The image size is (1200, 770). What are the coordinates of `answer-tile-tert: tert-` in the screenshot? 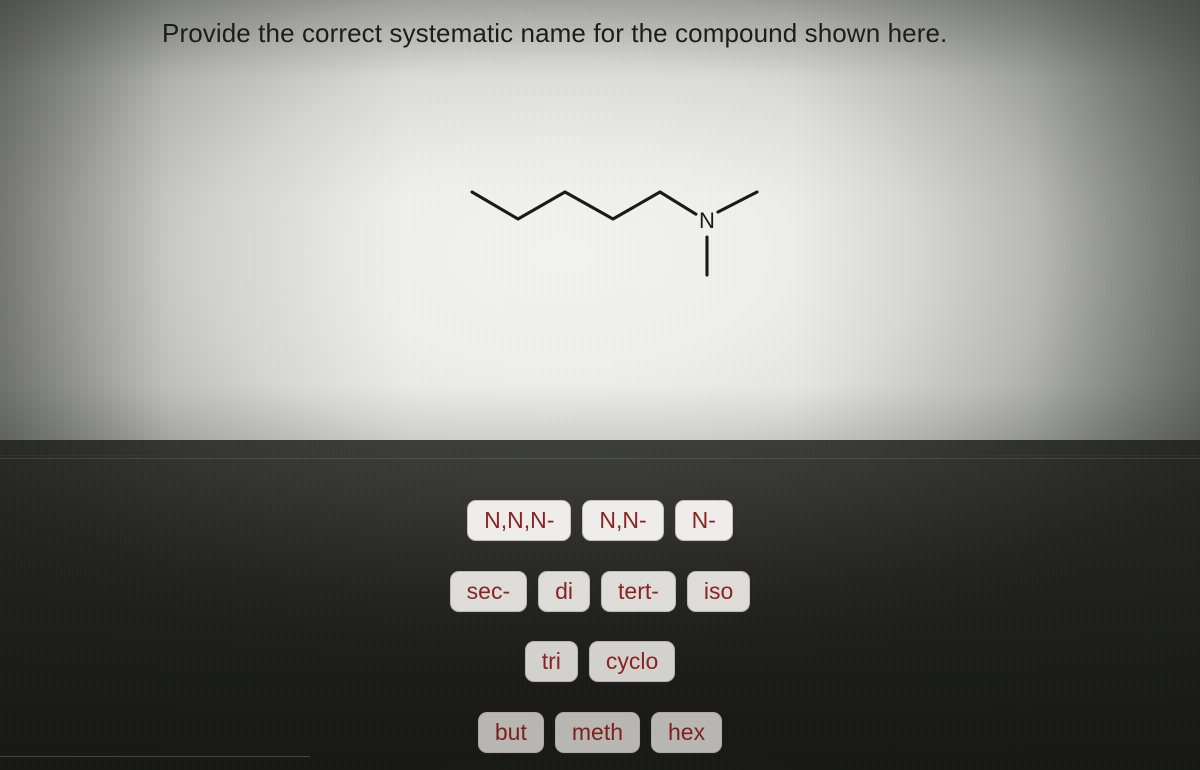 It's located at (638, 591).